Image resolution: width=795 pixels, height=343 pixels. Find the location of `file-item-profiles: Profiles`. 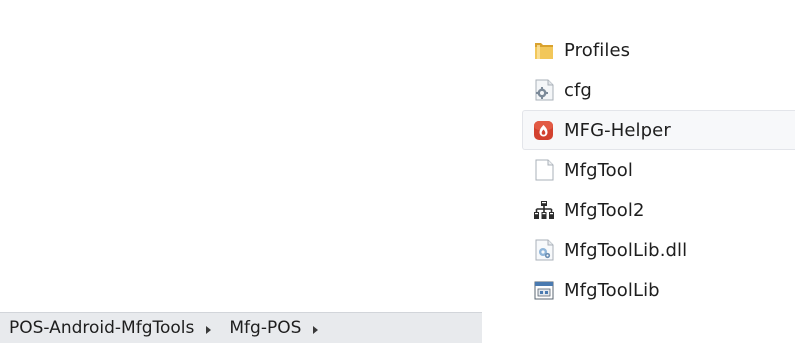

file-item-profiles: Profiles is located at coordinates (658, 50).